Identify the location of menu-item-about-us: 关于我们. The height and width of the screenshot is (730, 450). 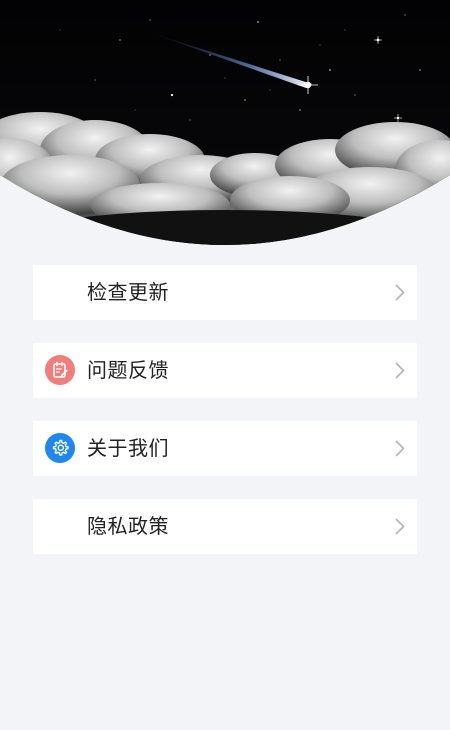
(225, 448).